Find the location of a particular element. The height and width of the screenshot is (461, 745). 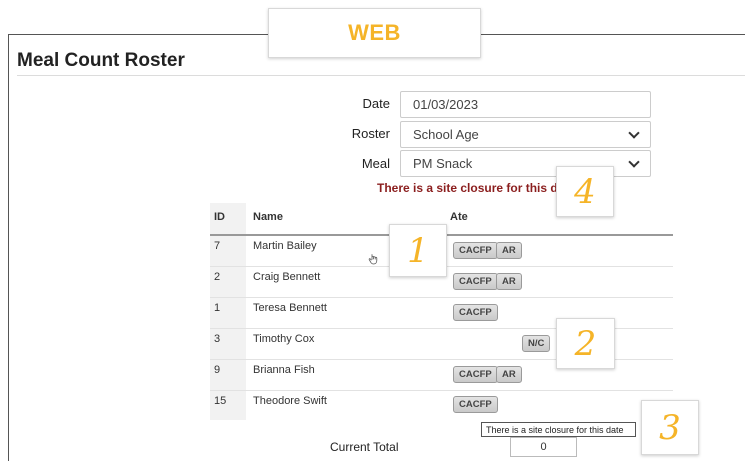

current-total-field: 0 is located at coordinates (543, 447).